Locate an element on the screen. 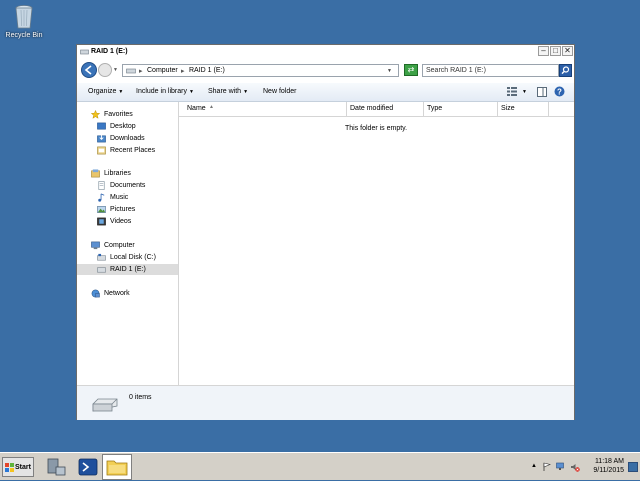 The width and height of the screenshot is (640, 481). share-with-menu: Share with ▼ is located at coordinates (228, 91).